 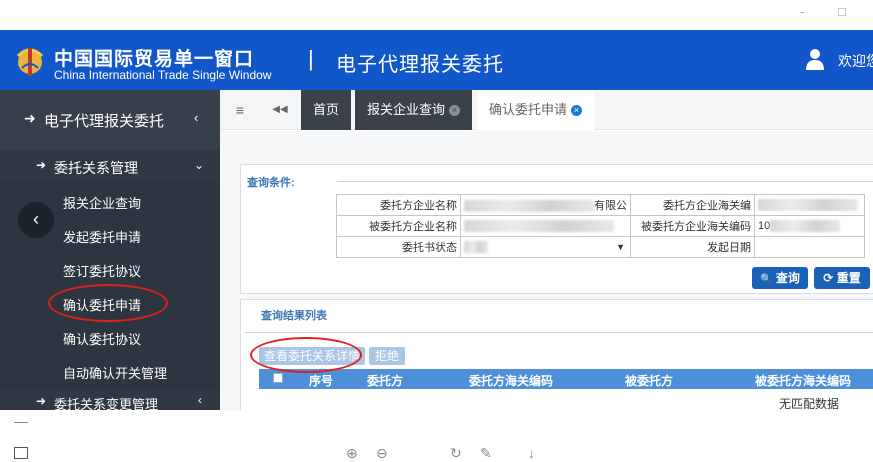 What do you see at coordinates (406, 109) in the screenshot?
I see `tab-label: 报关企业查询` at bounding box center [406, 109].